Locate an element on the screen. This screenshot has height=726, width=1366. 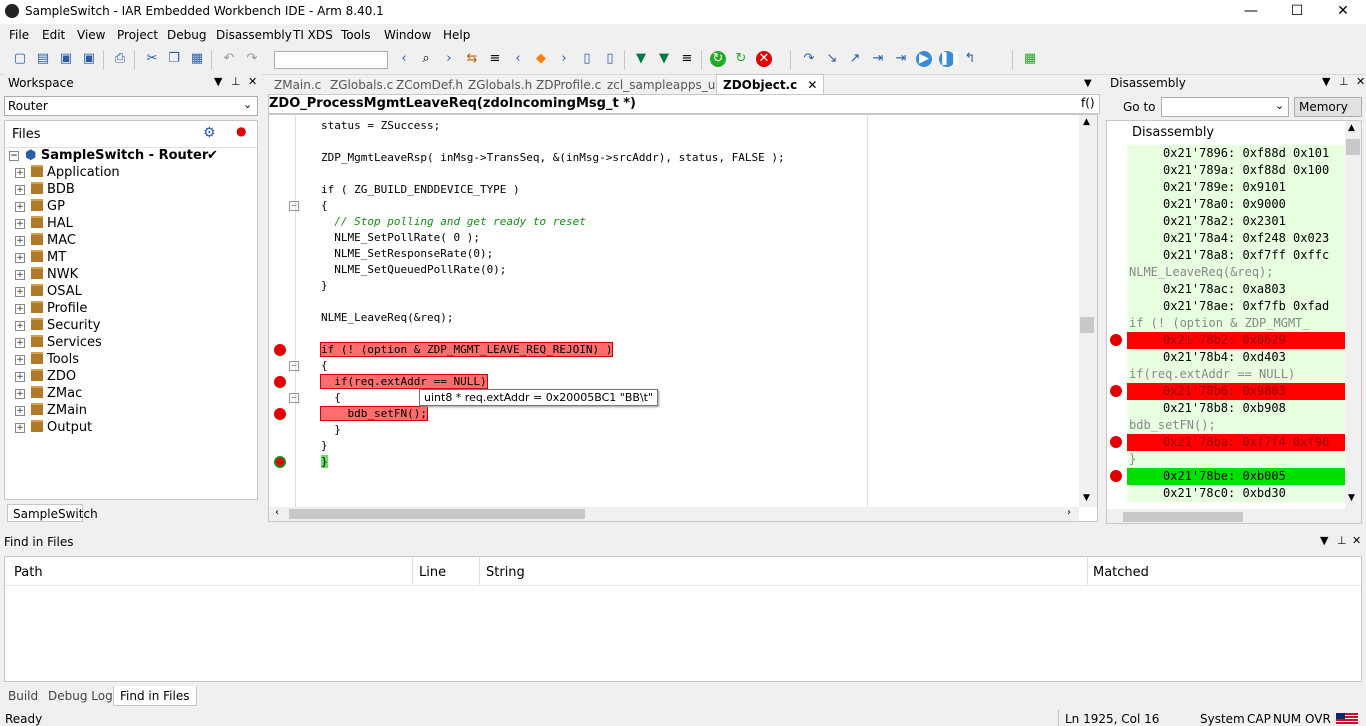
folder-node: + Security is located at coordinates (57, 325).